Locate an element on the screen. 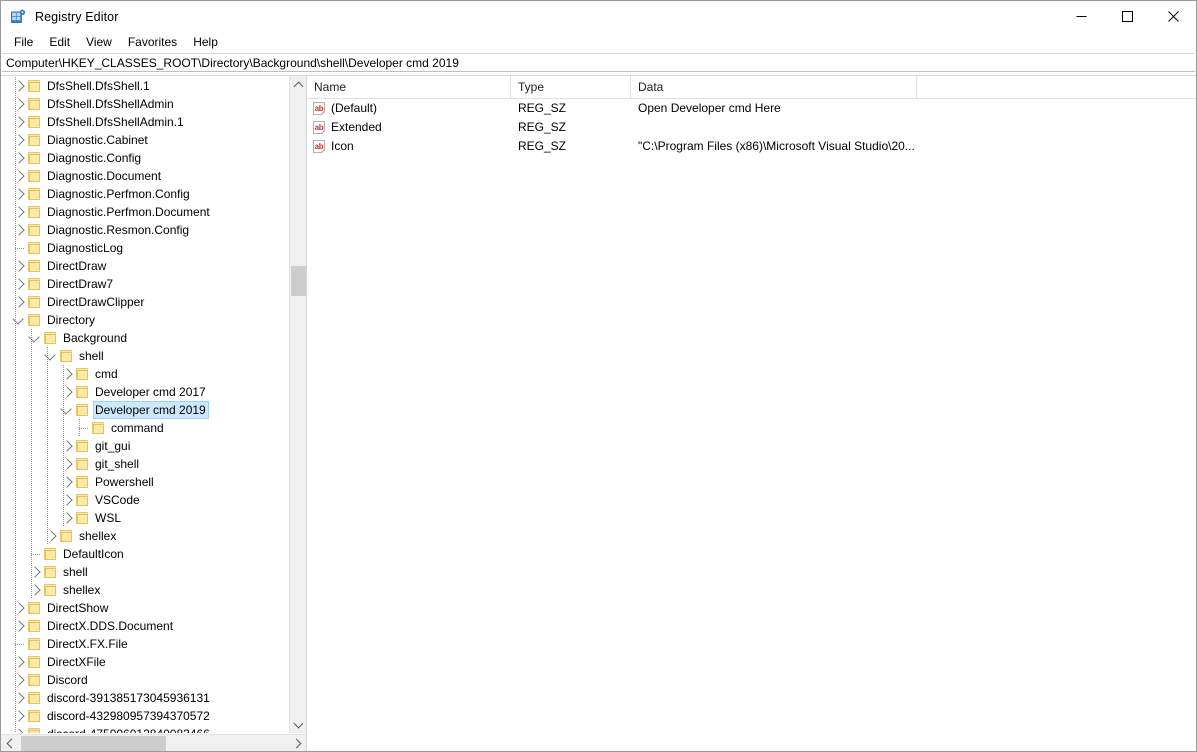  value-row: ab Extended REG_SZ is located at coordinates (751, 127).